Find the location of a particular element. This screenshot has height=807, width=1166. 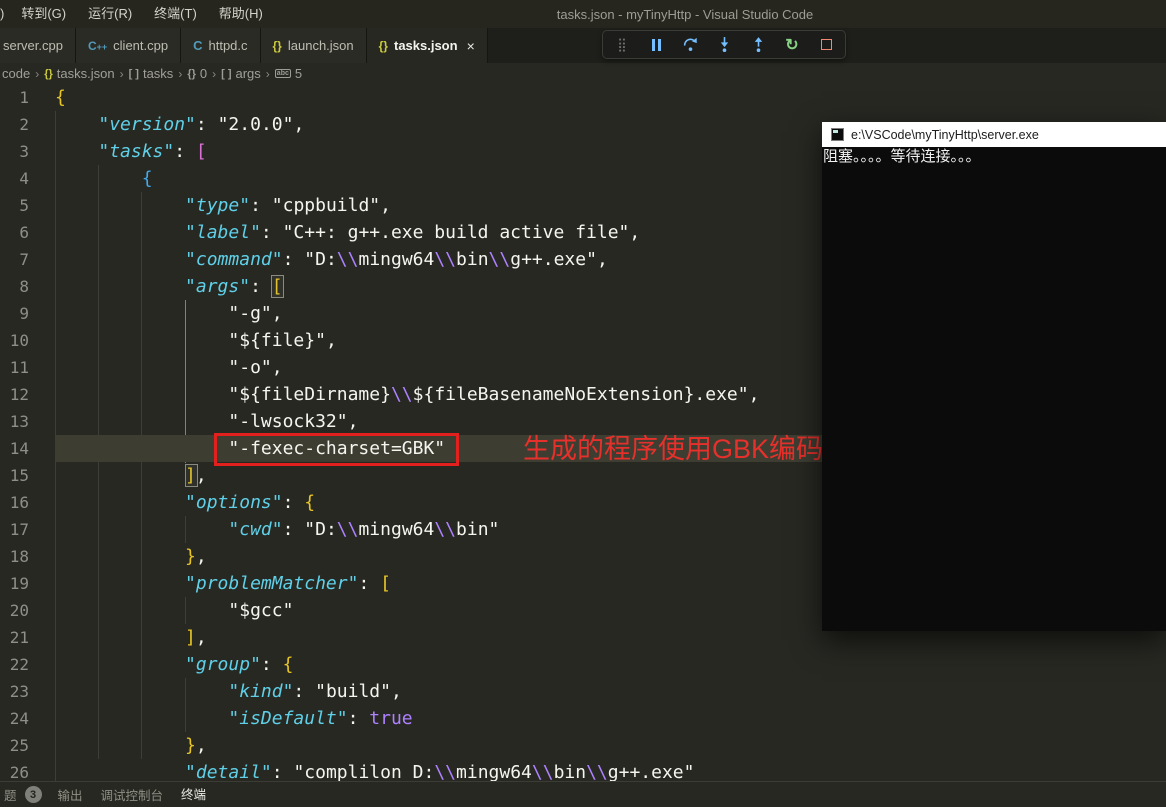

line-number: 13 is located at coordinates (14, 421).